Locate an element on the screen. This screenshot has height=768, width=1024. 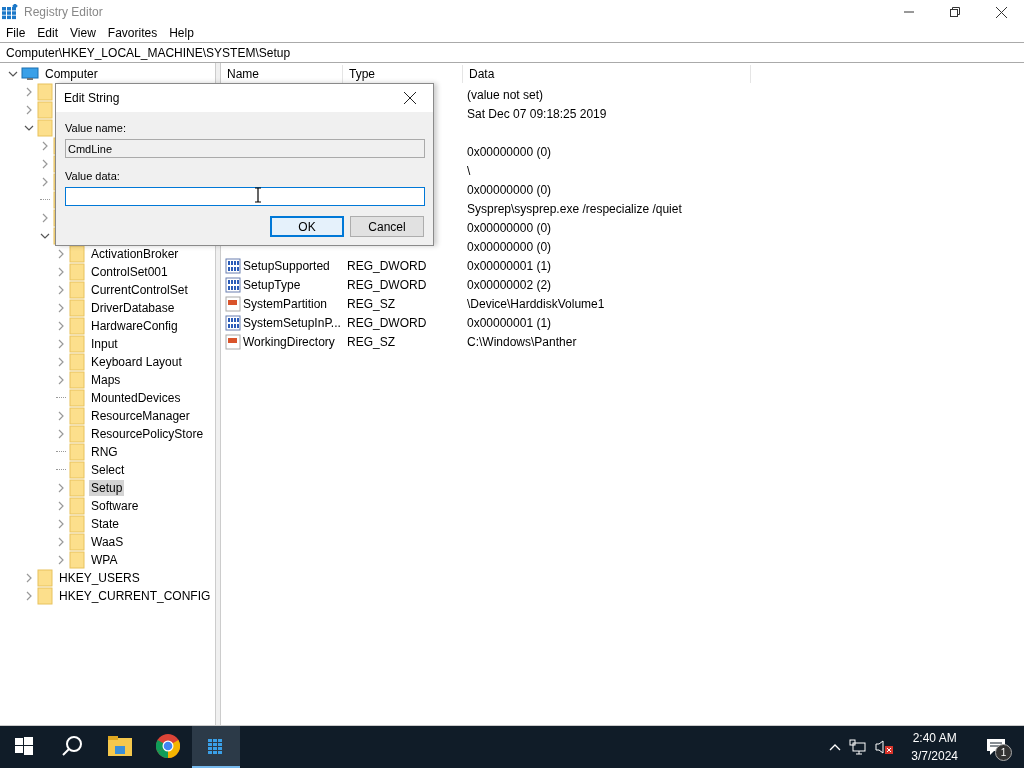
tree-item: Input is located at coordinates (104, 344).